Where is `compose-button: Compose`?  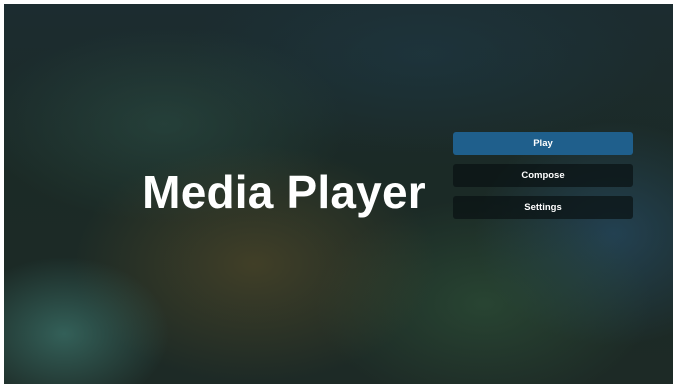 compose-button: Compose is located at coordinates (543, 175).